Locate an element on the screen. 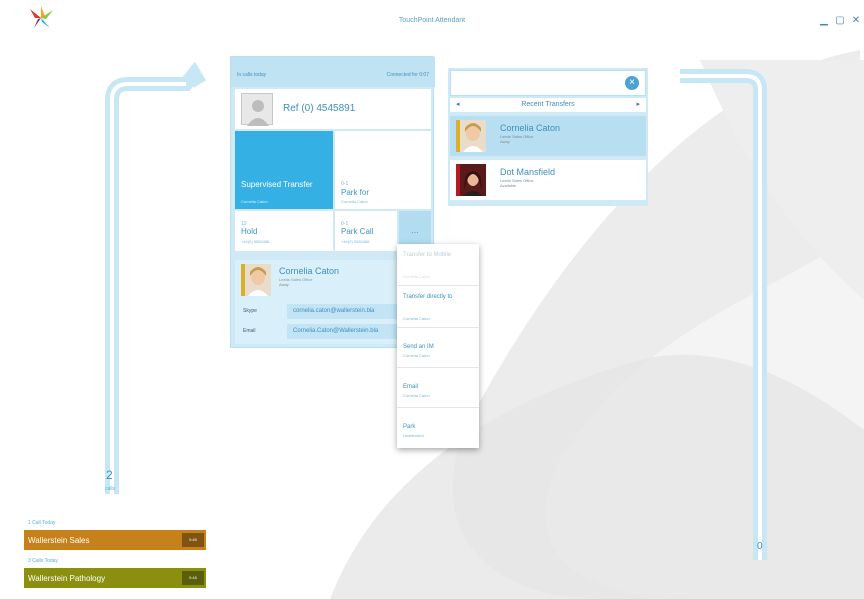 This screenshot has width=864, height=599. title-bar: TouchPoint Attendant ▁ ▢ ✕ is located at coordinates (432, 22).